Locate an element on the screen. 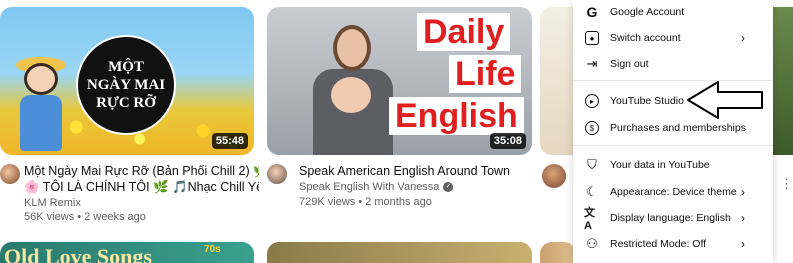 The image size is (793, 263). duration-badge: 55:48 is located at coordinates (229, 141).